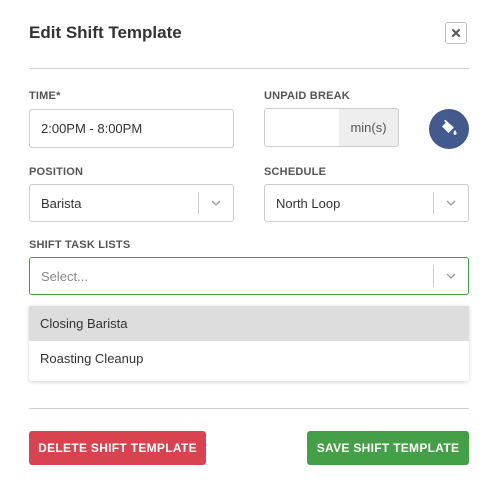  What do you see at coordinates (61, 203) in the screenshot?
I see `position-value: Barista` at bounding box center [61, 203].